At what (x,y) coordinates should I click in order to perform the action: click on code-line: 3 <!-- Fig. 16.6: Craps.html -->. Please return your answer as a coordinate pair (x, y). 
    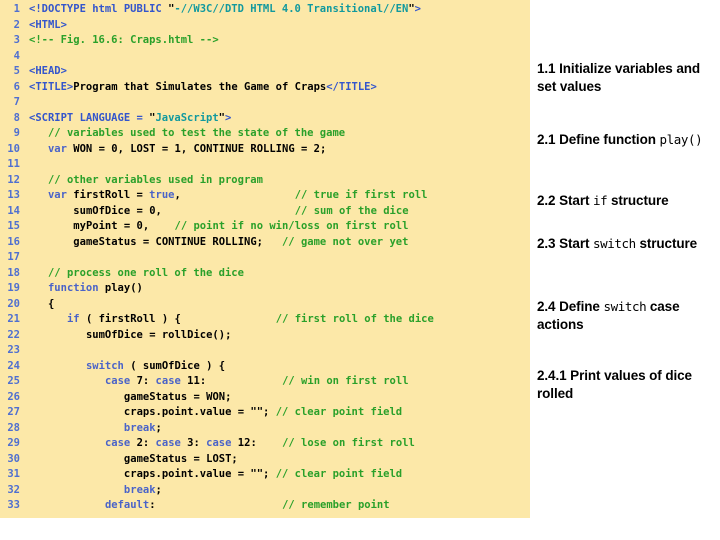
    Looking at the image, I should click on (265, 41).